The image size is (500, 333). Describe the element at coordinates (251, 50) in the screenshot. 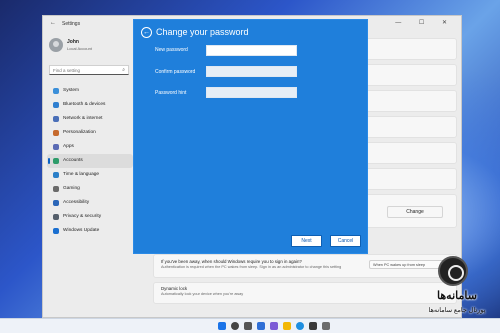

I see `new-password-field` at that location.